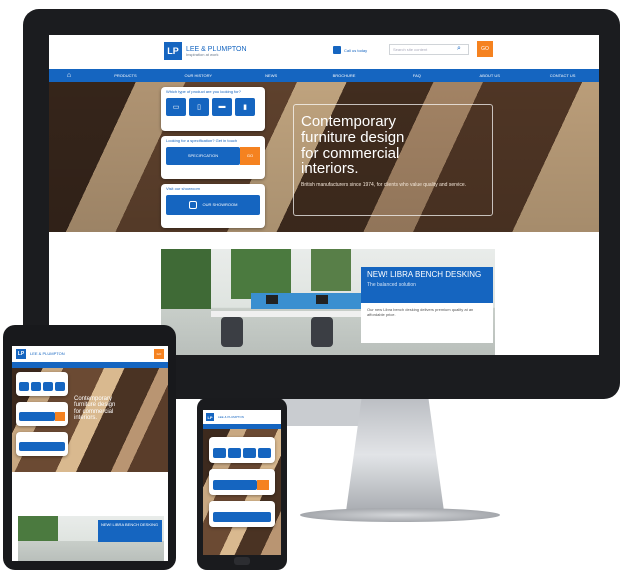 The height and width of the screenshot is (570, 622). What do you see at coordinates (330, 169) in the screenshot?
I see `hero-title-line-4: interiors.` at bounding box center [330, 169].